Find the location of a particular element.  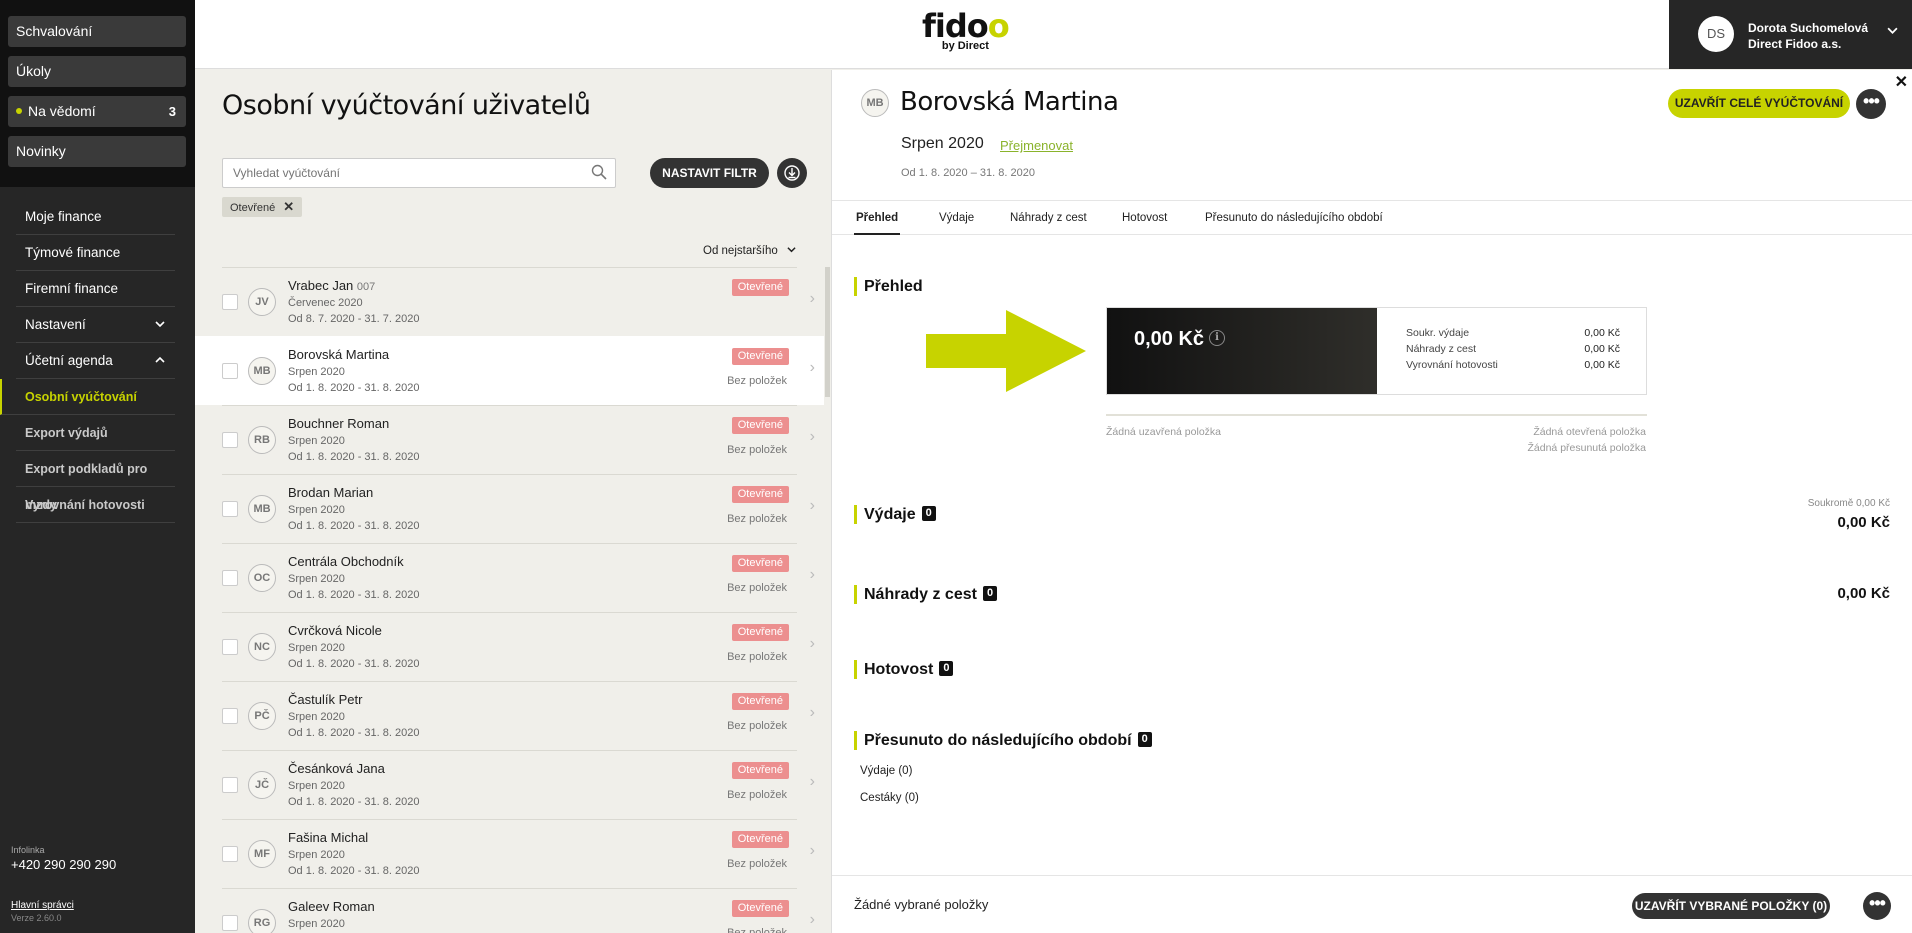

rename-link: Přejmenovat is located at coordinates (1036, 145).